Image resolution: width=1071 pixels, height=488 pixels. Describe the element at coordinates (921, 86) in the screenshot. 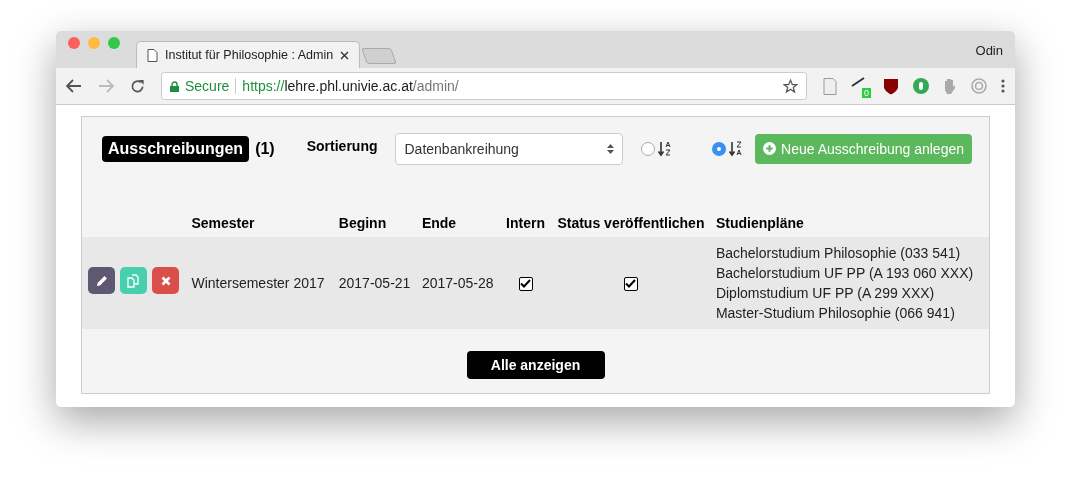

I see `circle-icon` at that location.